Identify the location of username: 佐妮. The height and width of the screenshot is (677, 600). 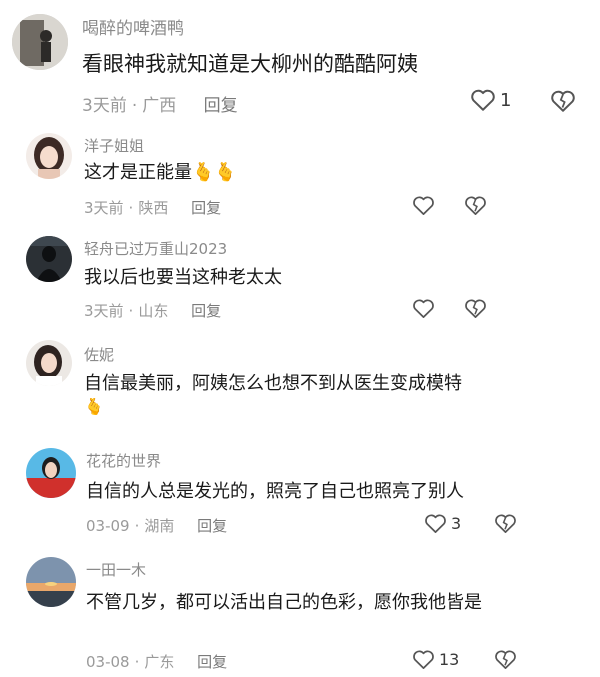
(99, 354).